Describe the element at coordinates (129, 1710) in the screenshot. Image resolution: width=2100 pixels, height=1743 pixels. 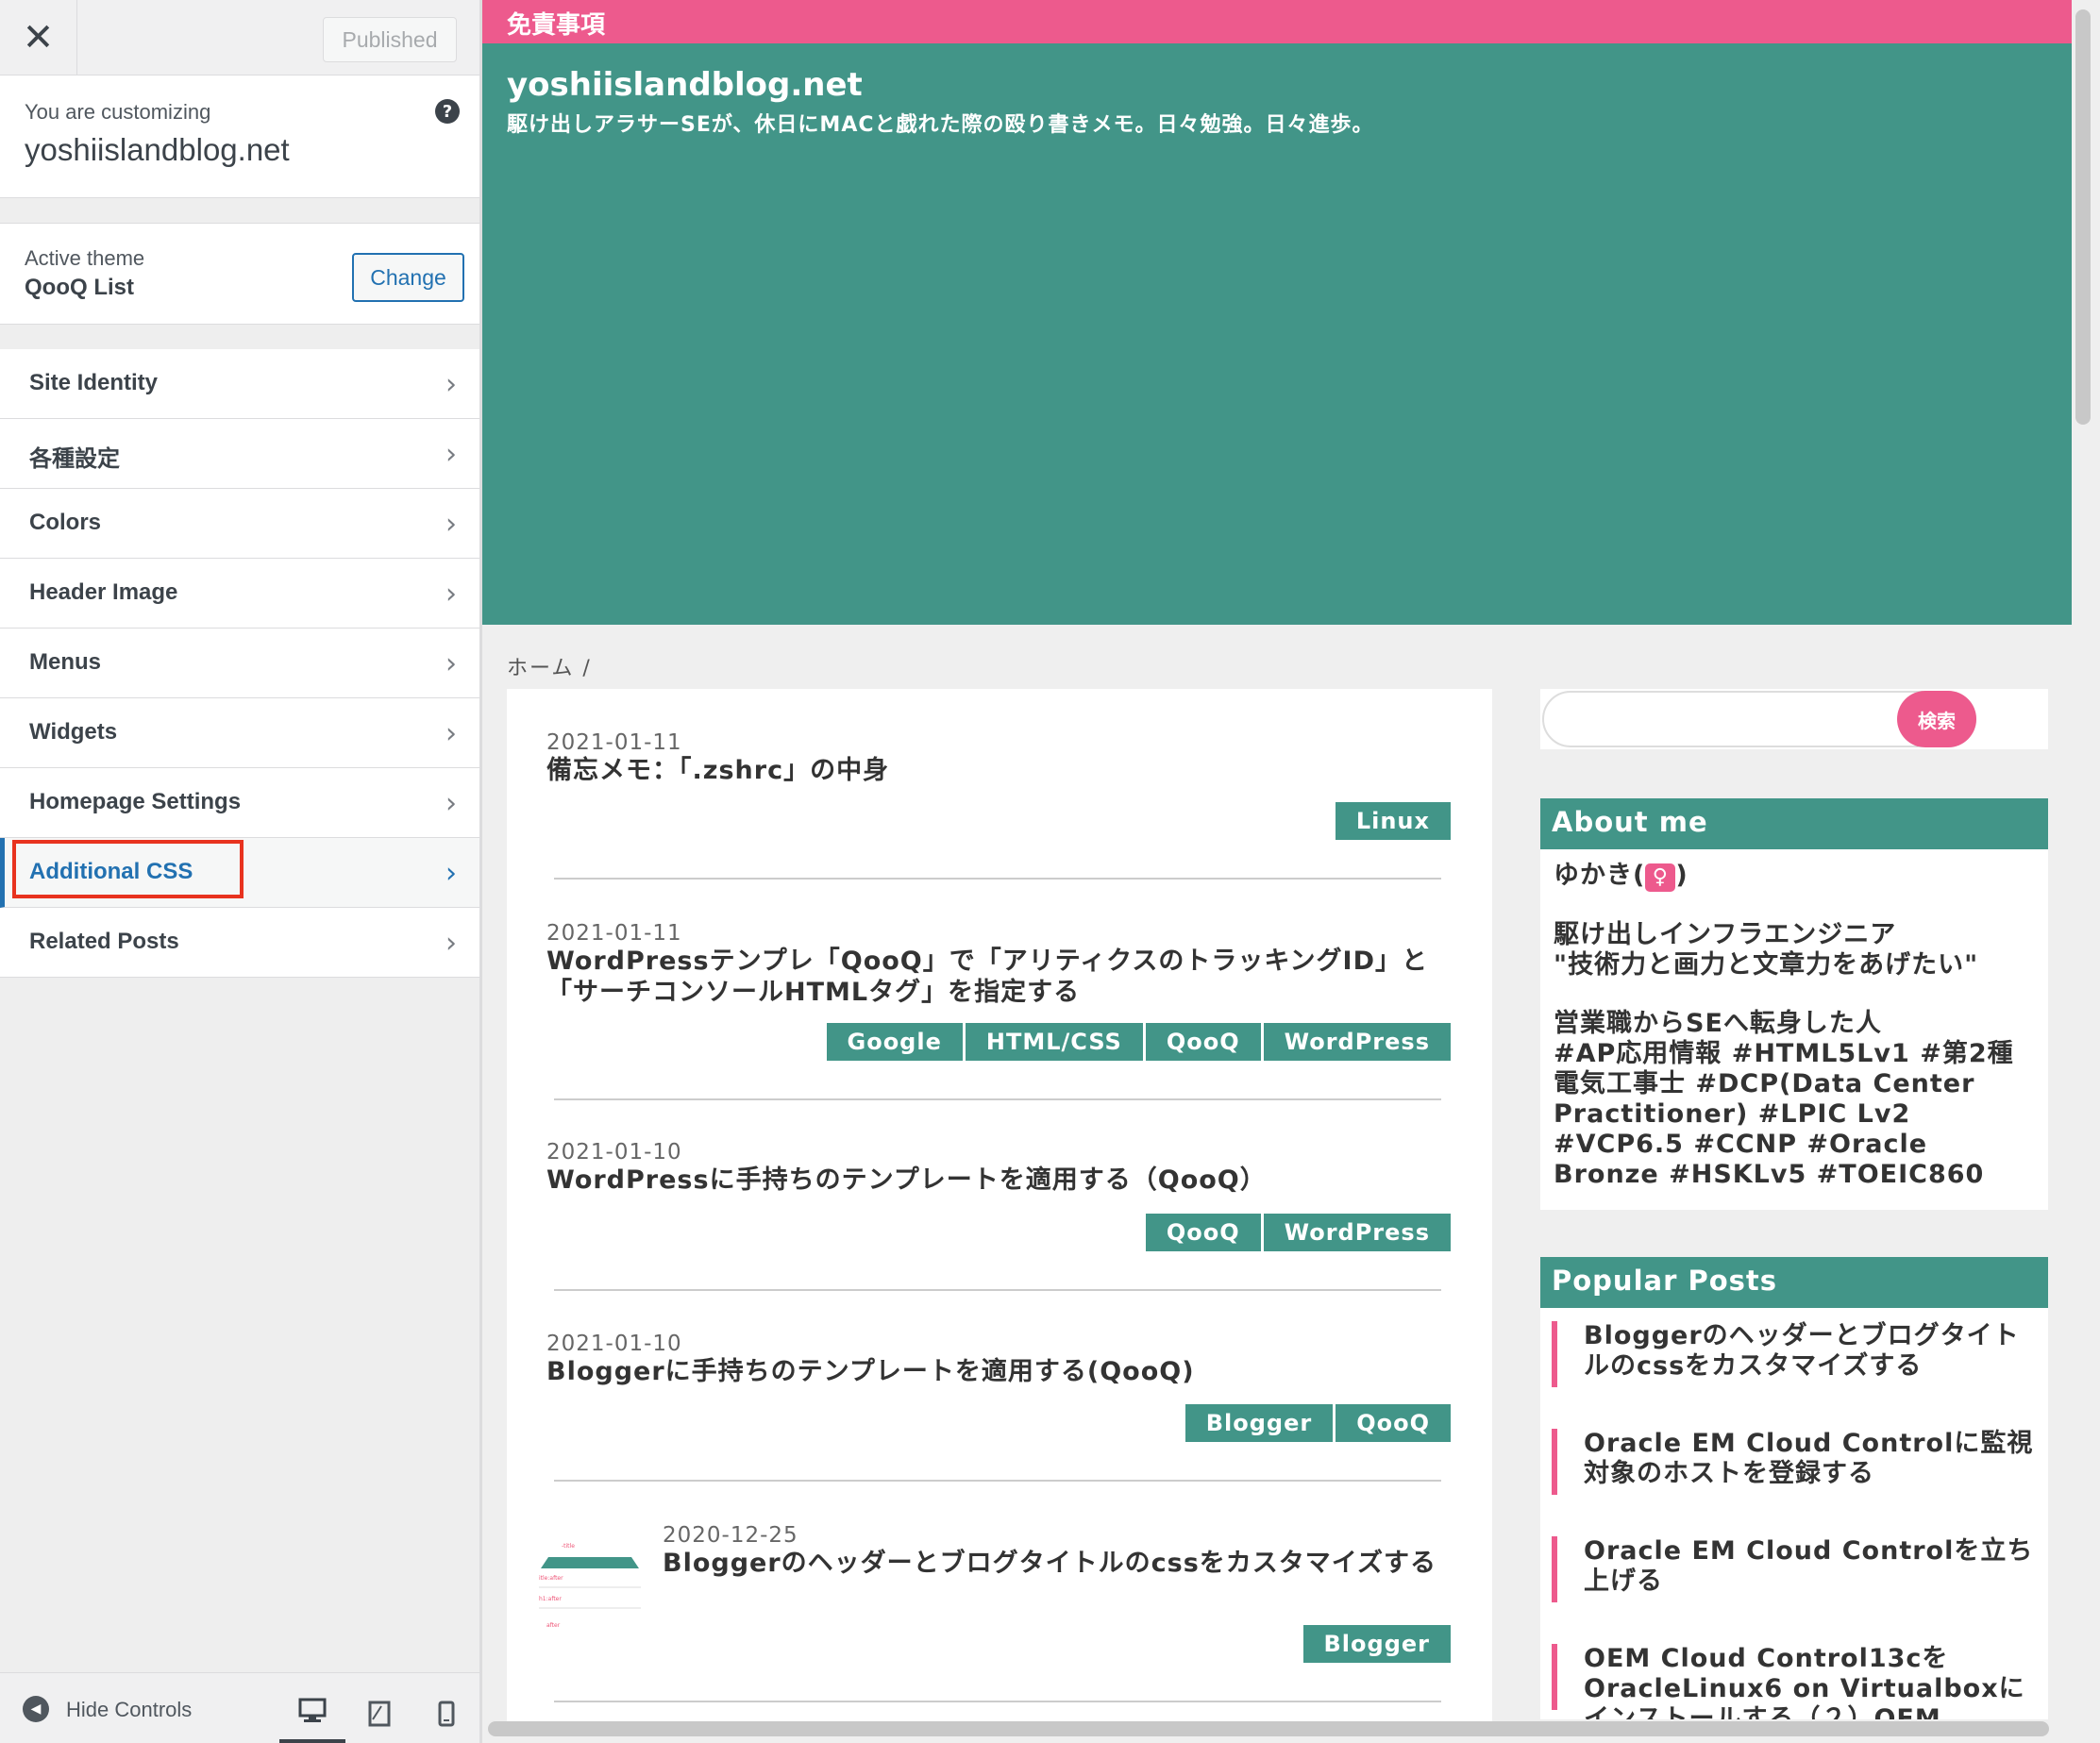
I see `hide-controls-button: Hide Controls` at that location.